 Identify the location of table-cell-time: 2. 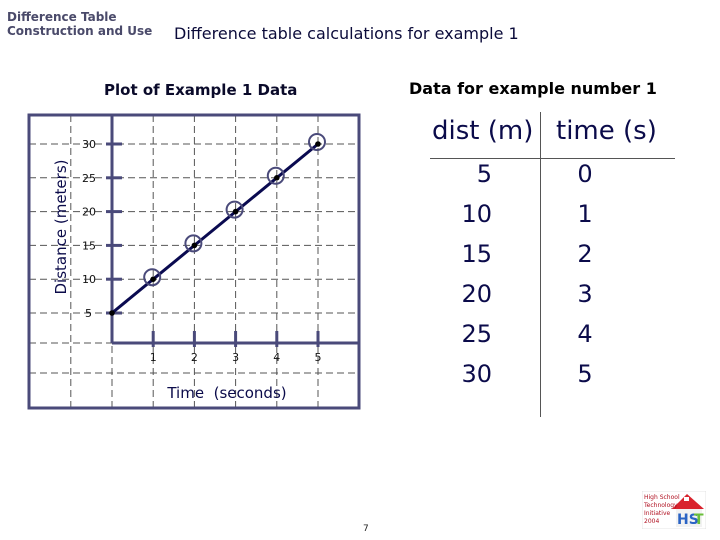
(585, 254).